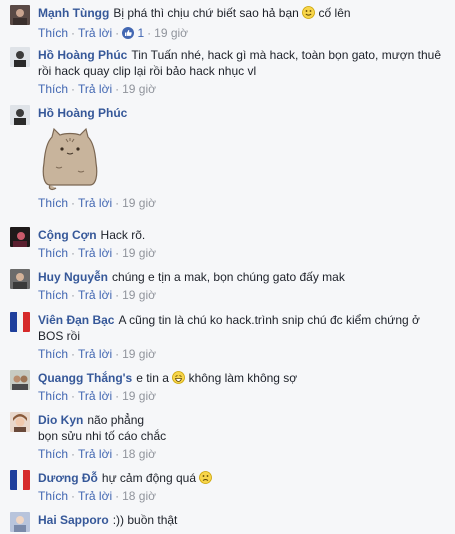  I want to click on comment-text-after: cố lên, so click(334, 13).